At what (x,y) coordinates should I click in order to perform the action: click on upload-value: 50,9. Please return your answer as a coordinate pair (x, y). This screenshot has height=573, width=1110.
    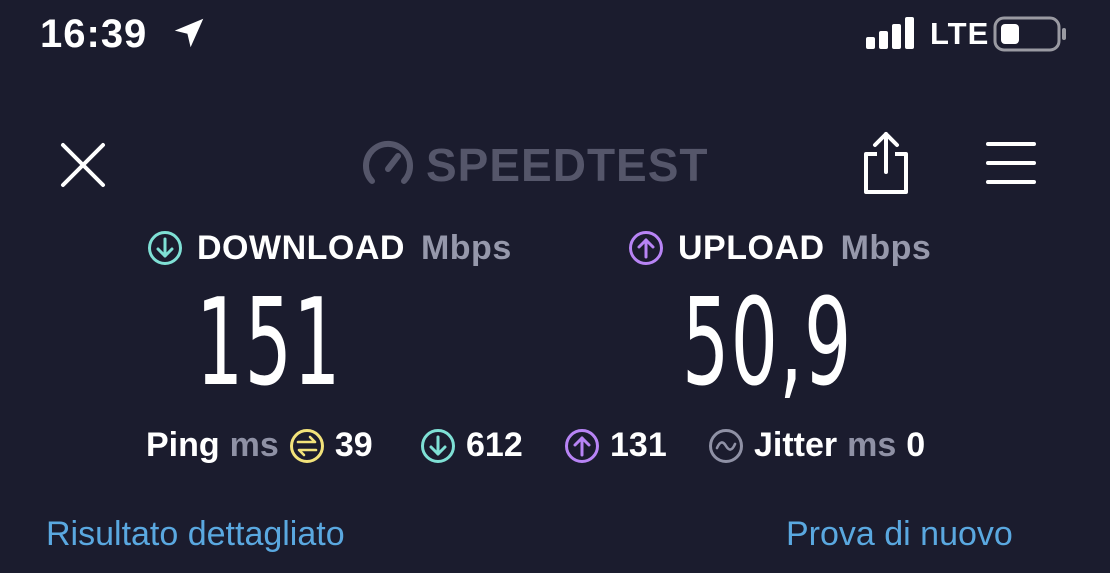
    Looking at the image, I should click on (767, 343).